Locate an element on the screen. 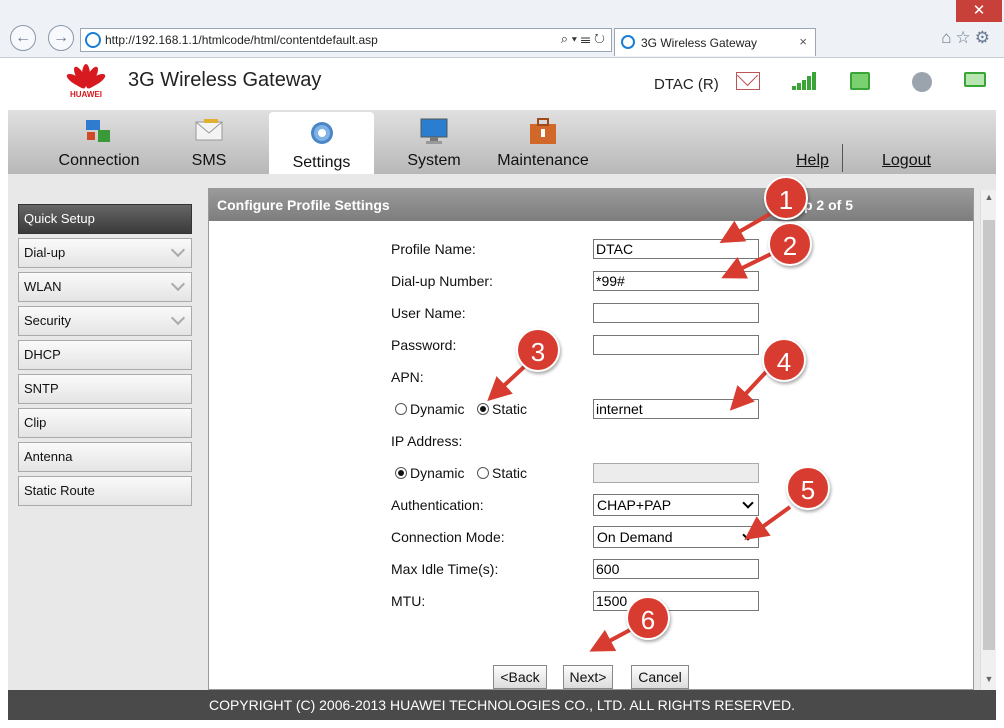  app-title: 3G Wireless Gateway is located at coordinates (225, 80).